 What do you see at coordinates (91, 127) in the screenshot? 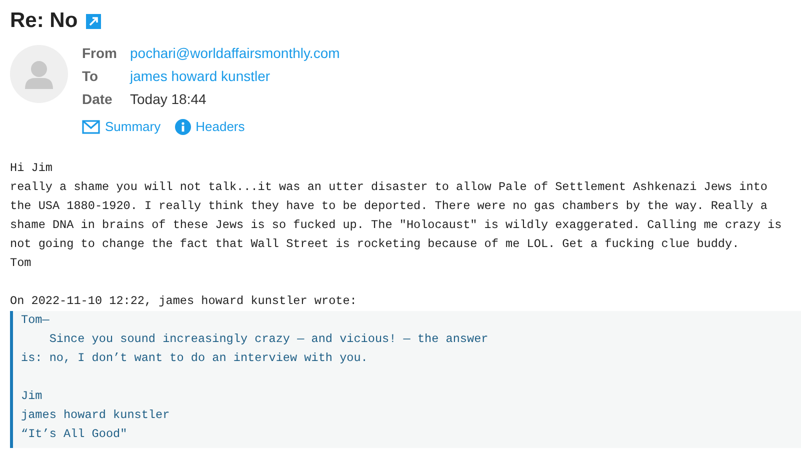
I see `envelope-icon` at bounding box center [91, 127].